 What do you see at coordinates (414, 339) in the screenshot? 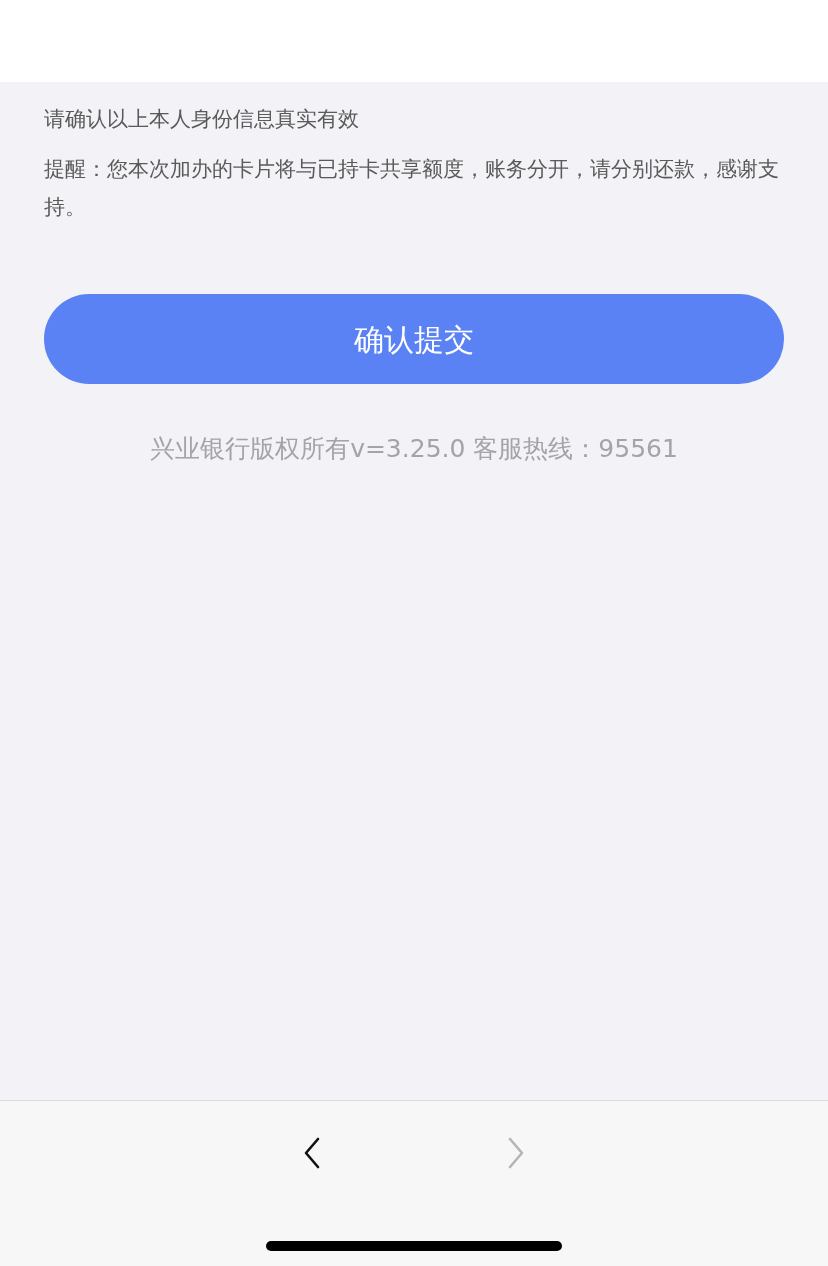
I see `submit-button: 确认提交` at bounding box center [414, 339].